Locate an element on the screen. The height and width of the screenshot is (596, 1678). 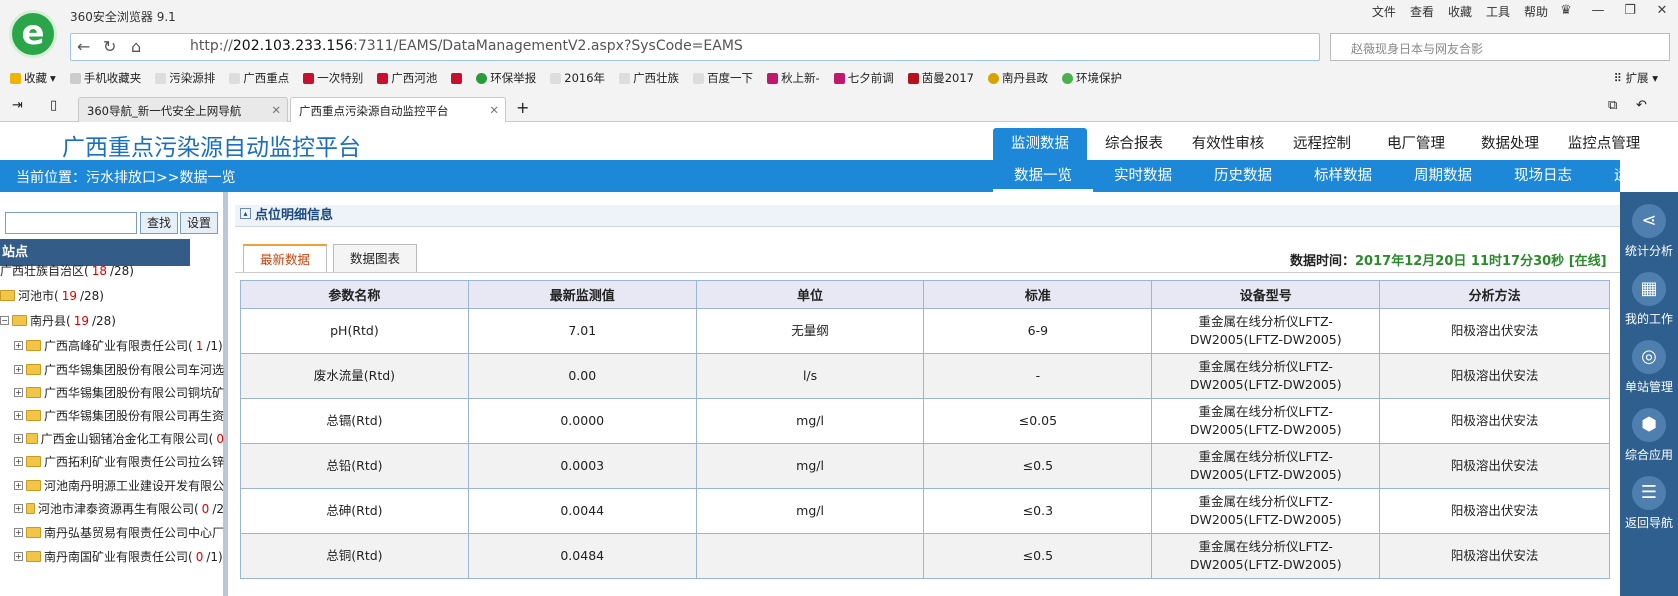
restore-tab-icon: ↶ is located at coordinates (1641, 105).